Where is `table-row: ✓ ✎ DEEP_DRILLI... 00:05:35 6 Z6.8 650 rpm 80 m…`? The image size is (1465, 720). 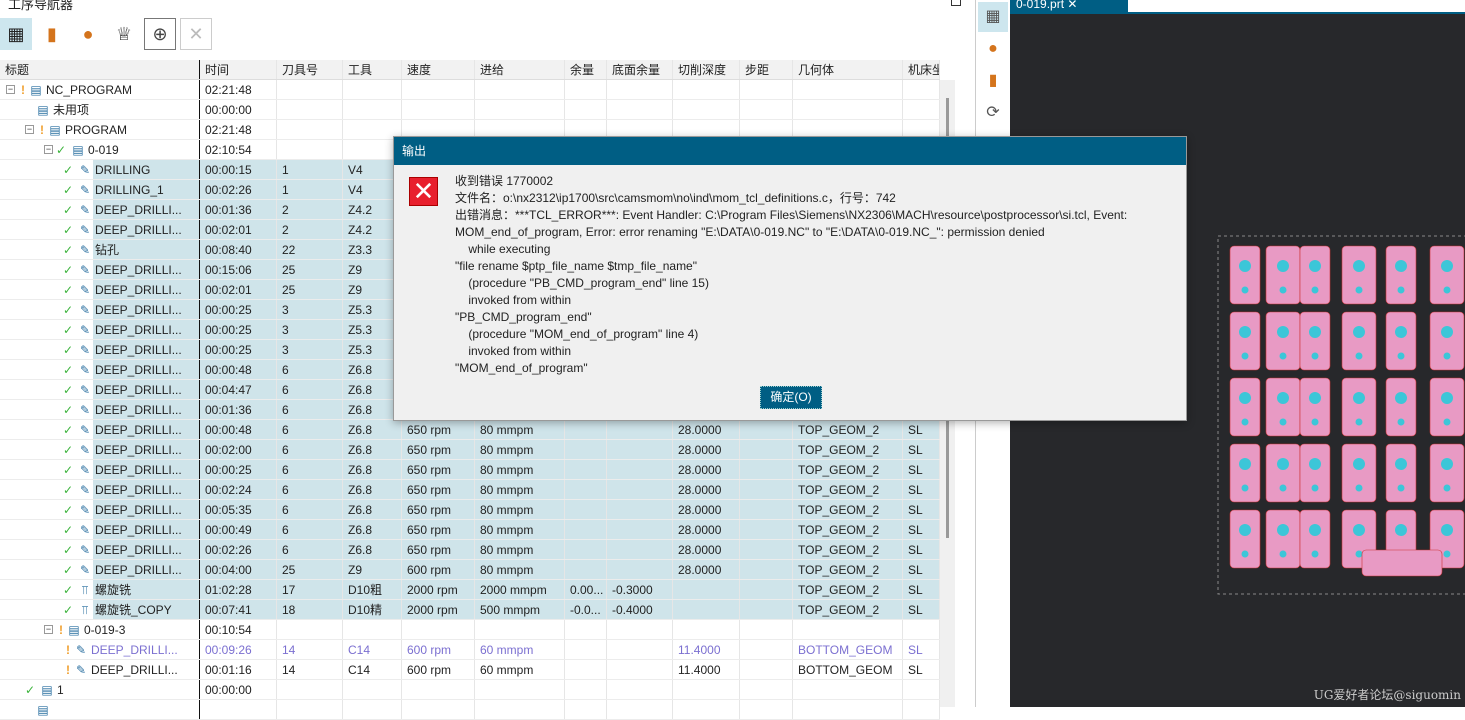
table-row: ✓ ✎ DEEP_DRILLI... 00:05:35 6 Z6.8 650 rpm 80 m… is located at coordinates (470, 510).